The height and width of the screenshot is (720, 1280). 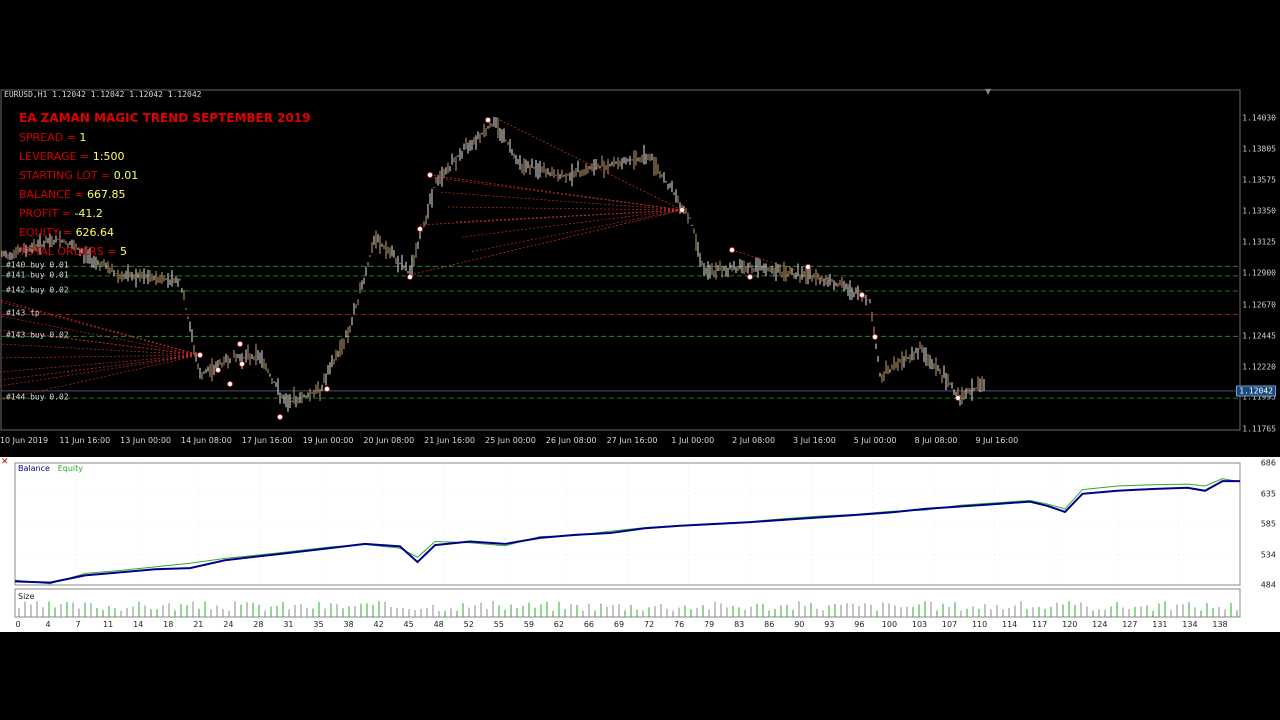 What do you see at coordinates (799, 624) in the screenshot?
I see `graph-x-tick: 90` at bounding box center [799, 624].